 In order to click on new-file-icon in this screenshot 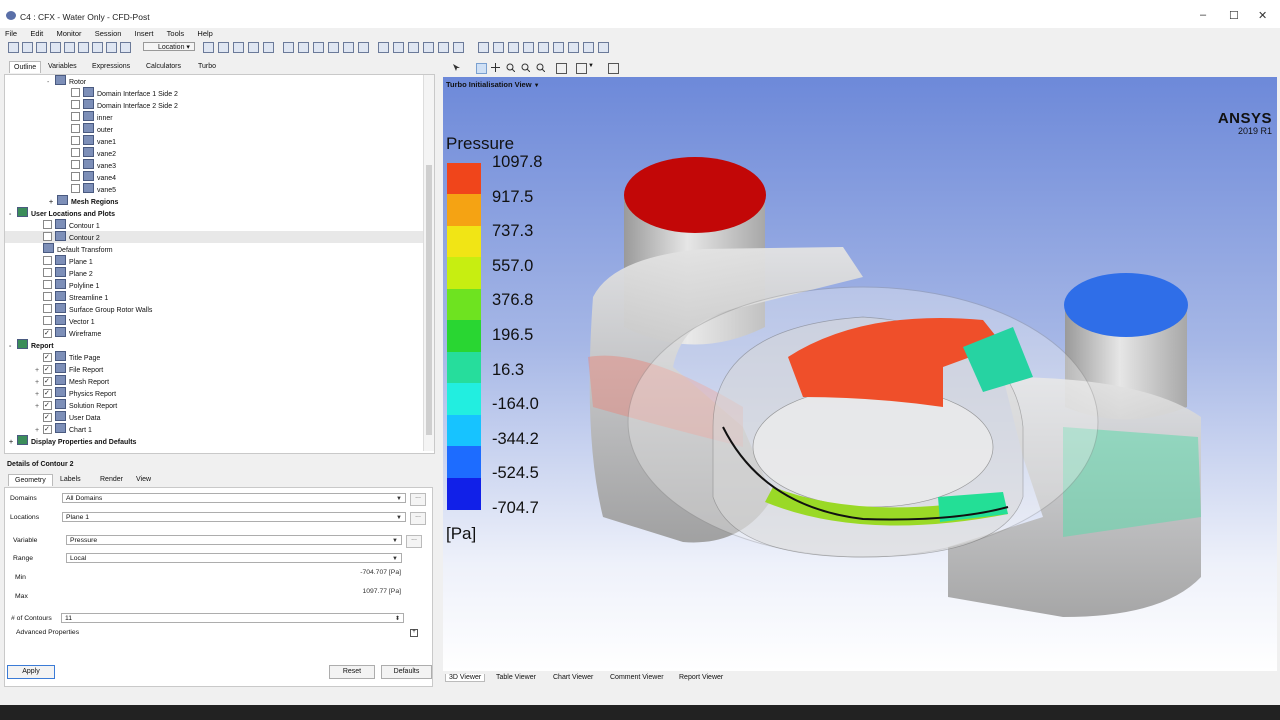, I will do `click(13, 47)`.